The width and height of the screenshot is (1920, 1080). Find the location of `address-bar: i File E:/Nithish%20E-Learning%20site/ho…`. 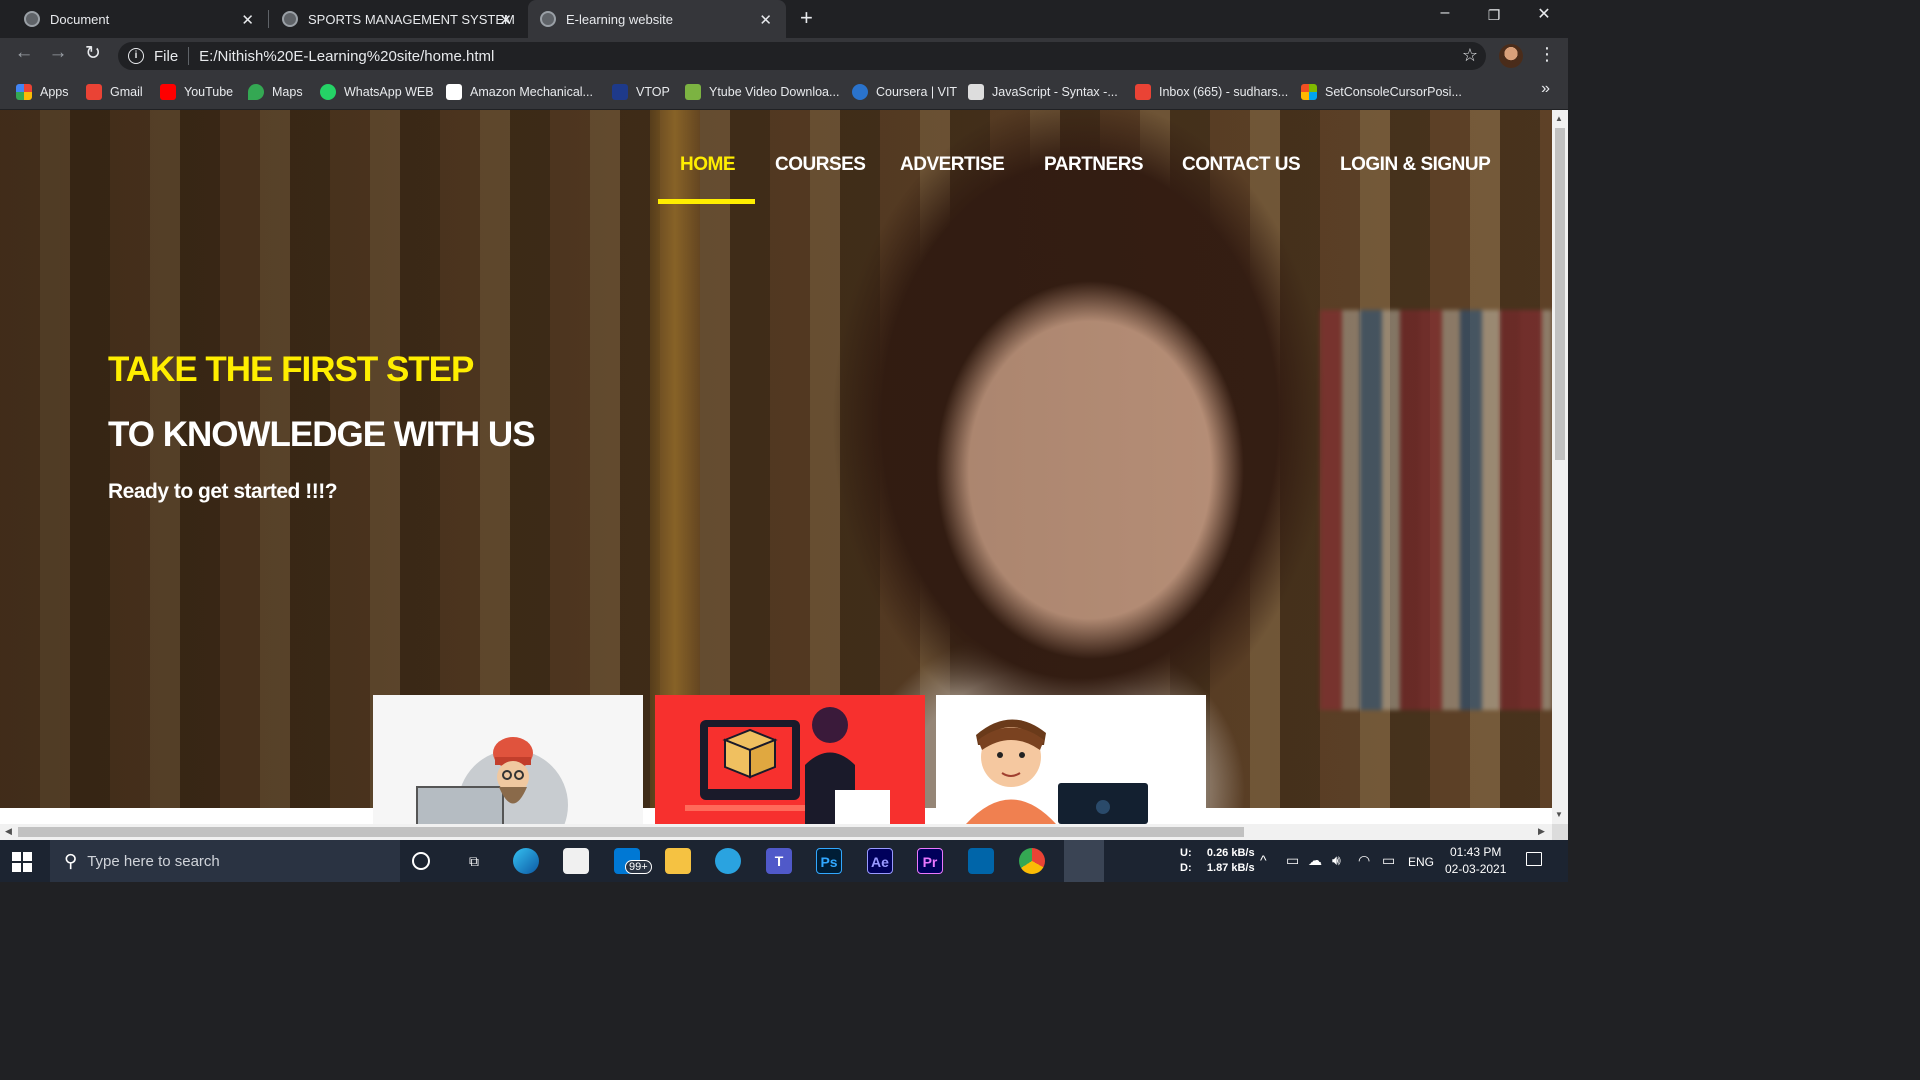

address-bar: i File E:/Nithish%20E-Learning%20site/ho… is located at coordinates (802, 56).